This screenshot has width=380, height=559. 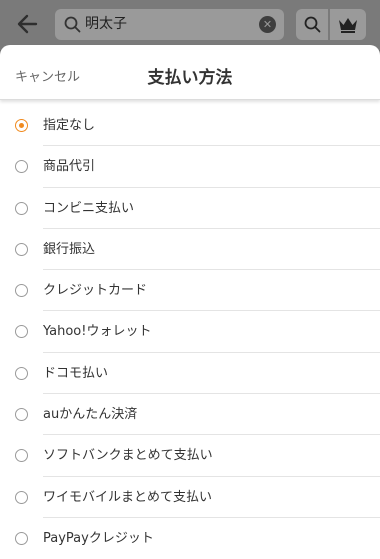 I want to click on sheet-header: キャンセル 支払い方法, so click(x=190, y=72).